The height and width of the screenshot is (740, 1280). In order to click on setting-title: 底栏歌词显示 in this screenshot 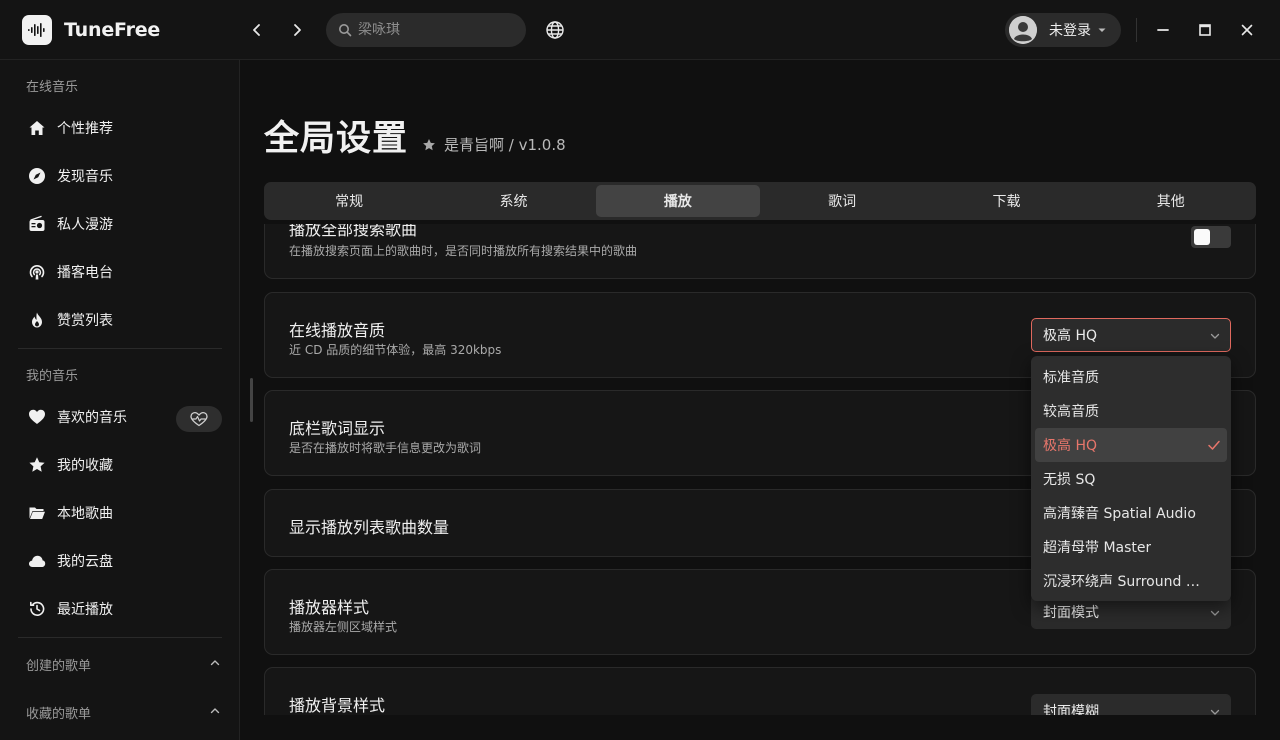, I will do `click(337, 428)`.